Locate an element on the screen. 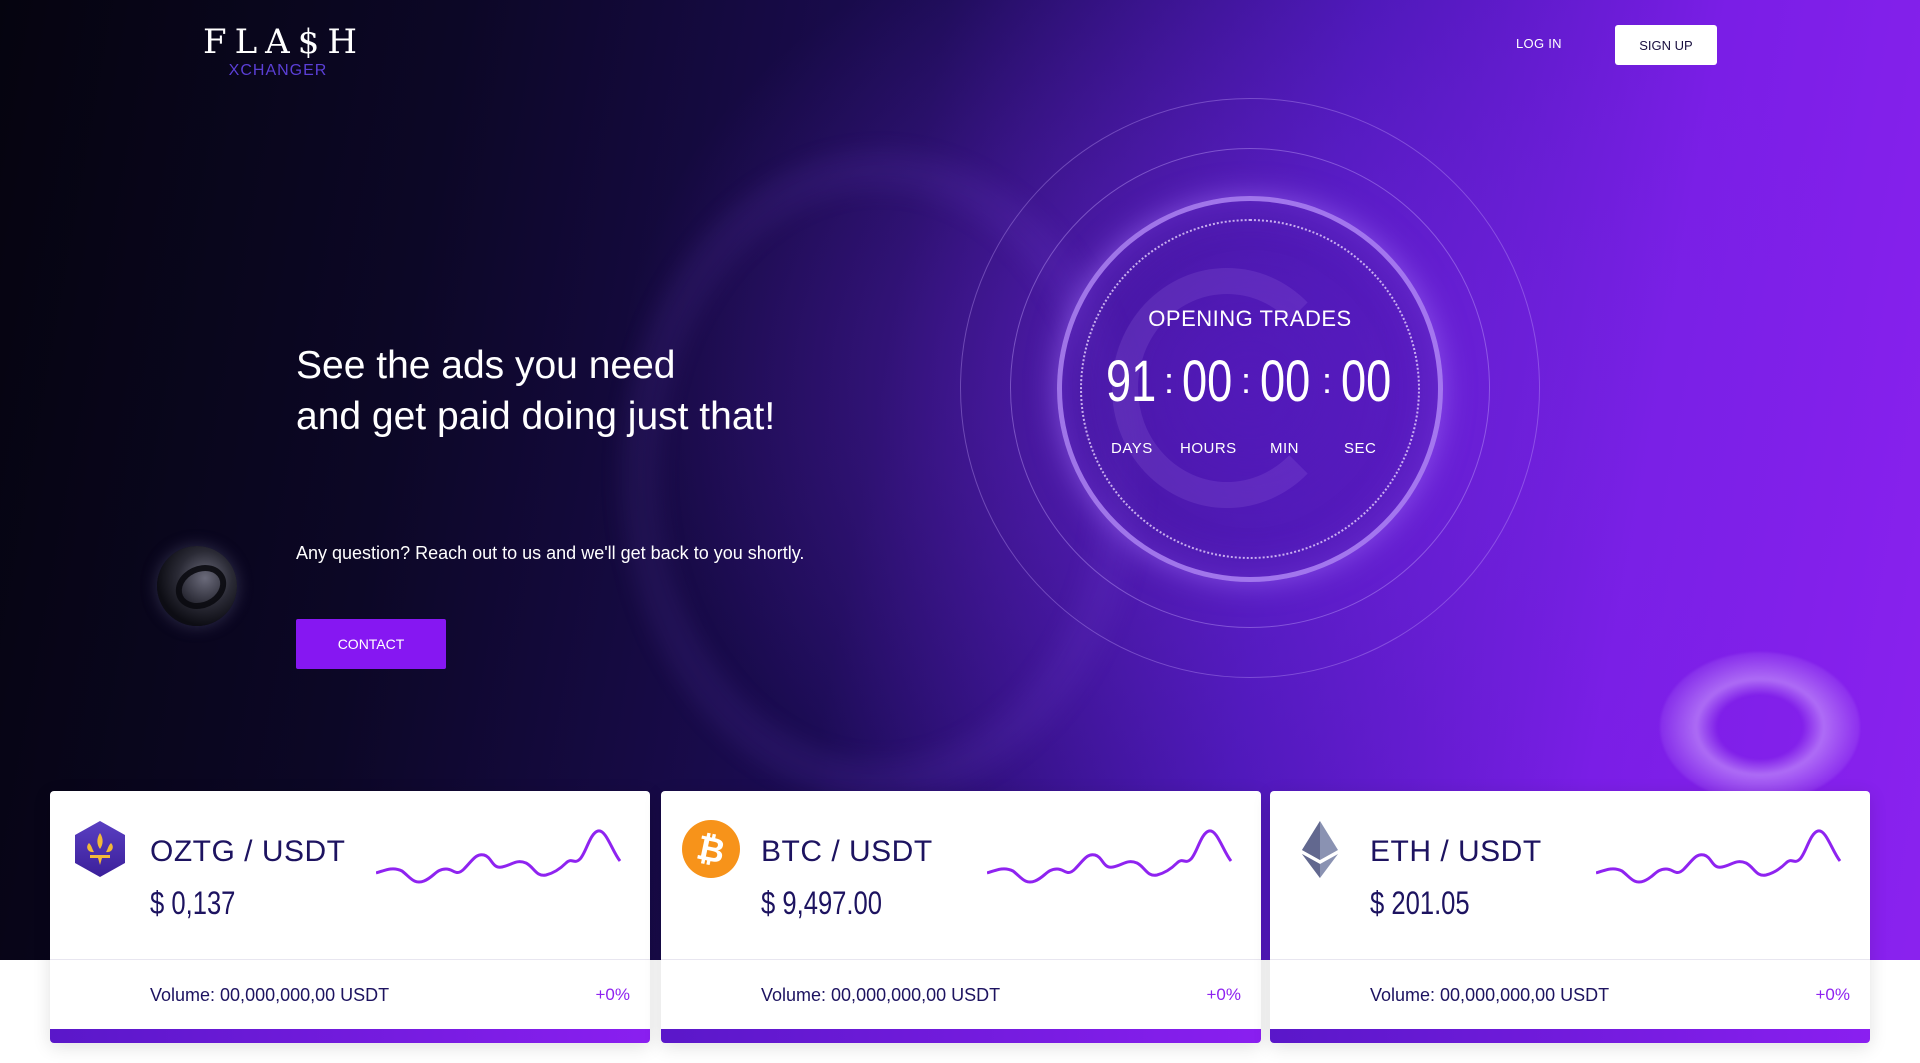  card-pair: ETH / USDT is located at coordinates (1456, 851).